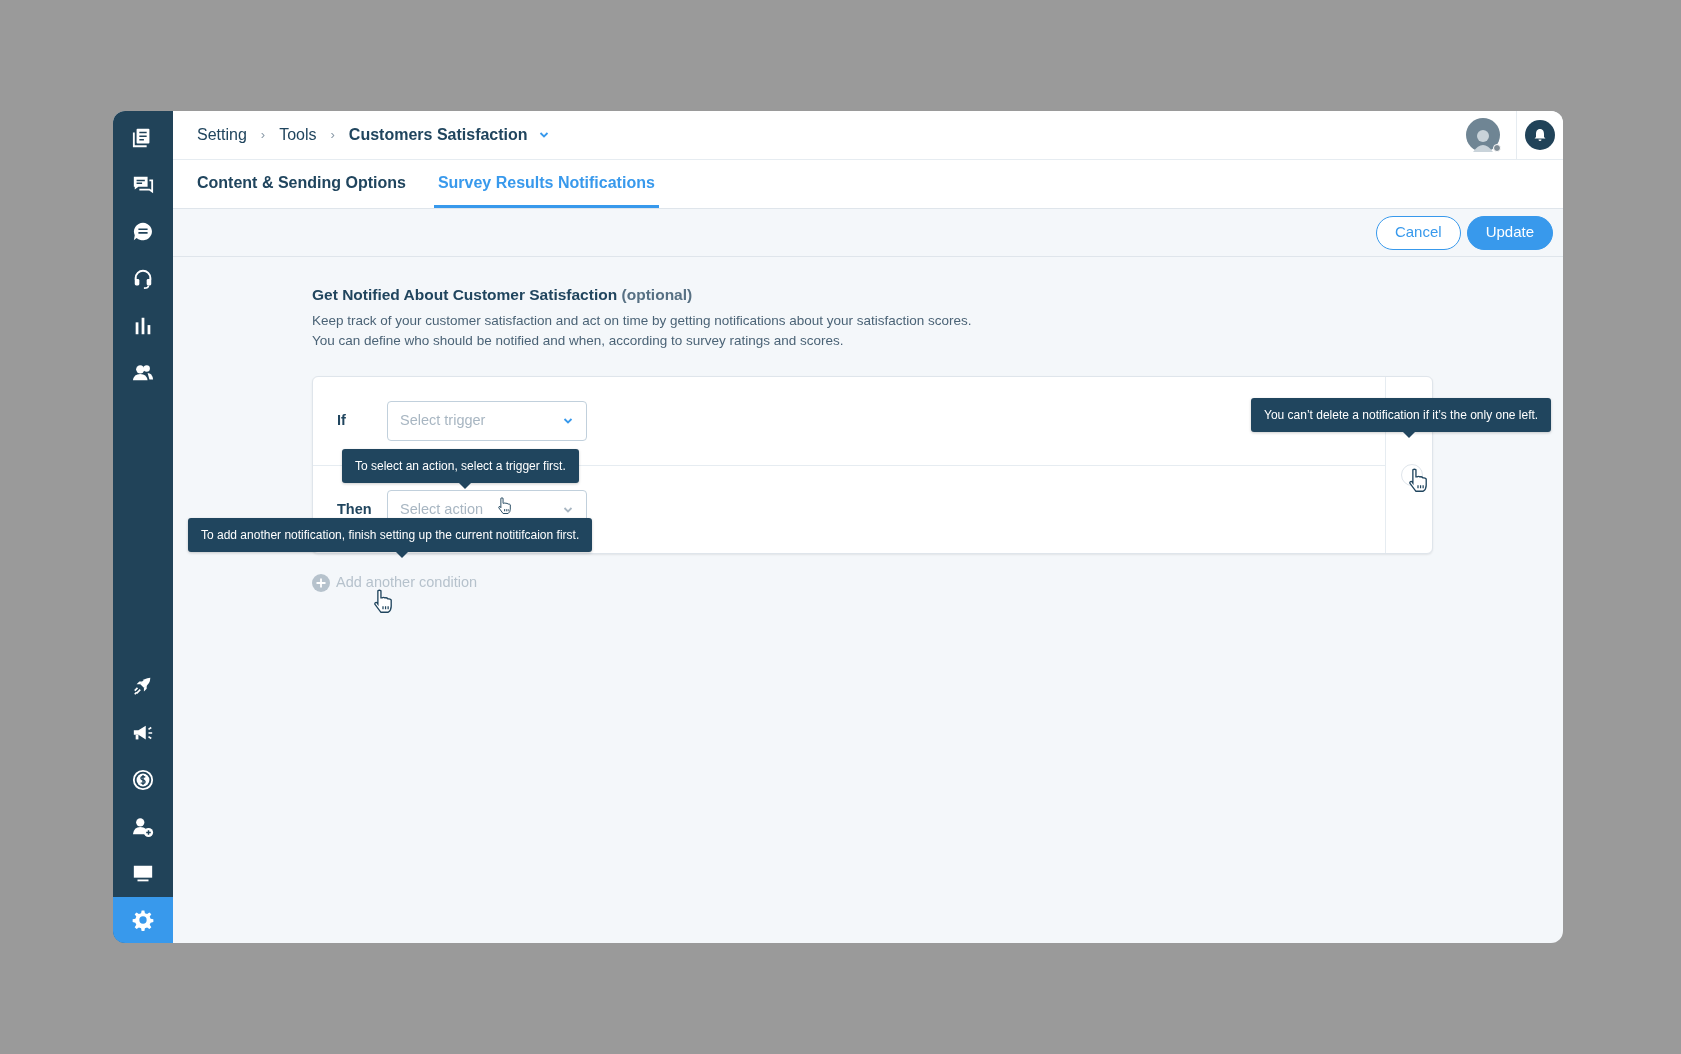 This screenshot has width=1681, height=1054. I want to click on breadcrumb-link: Tools, so click(298, 135).